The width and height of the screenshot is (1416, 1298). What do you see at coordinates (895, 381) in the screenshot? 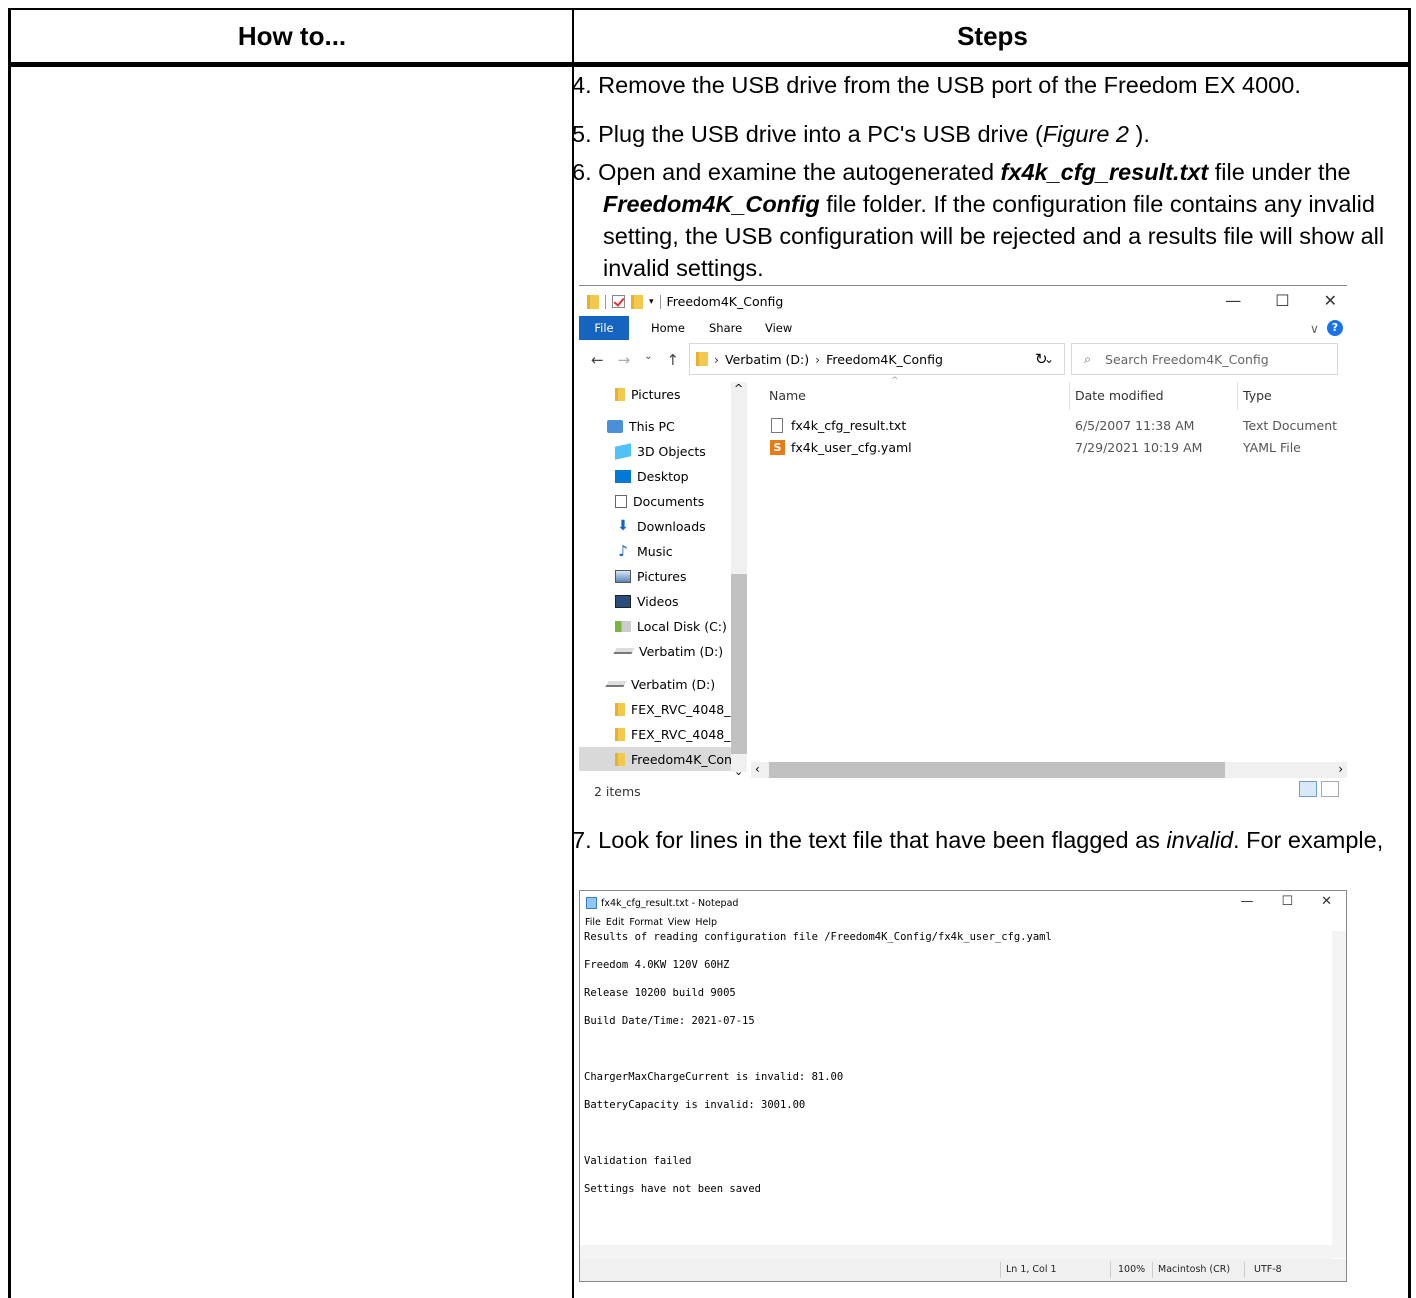
I see `sort-up-icon: ^` at bounding box center [895, 381].